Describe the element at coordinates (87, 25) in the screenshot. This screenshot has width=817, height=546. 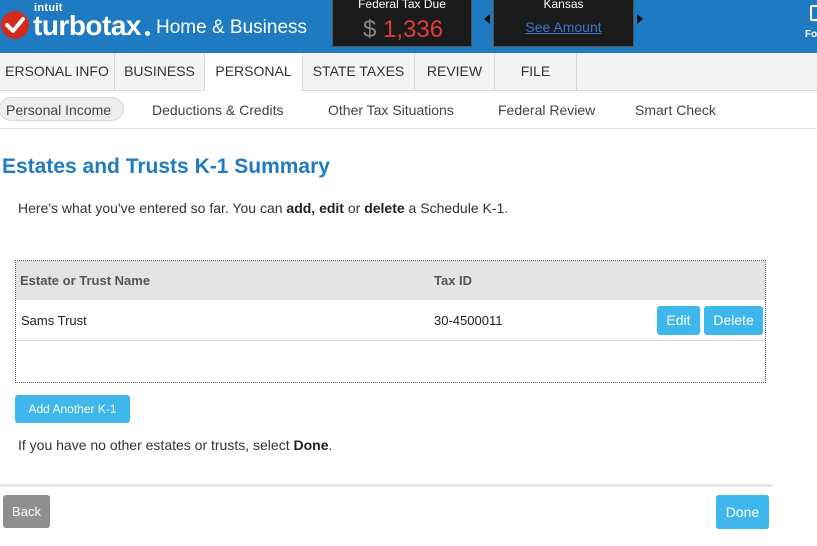
I see `brand-name: turbotax` at that location.